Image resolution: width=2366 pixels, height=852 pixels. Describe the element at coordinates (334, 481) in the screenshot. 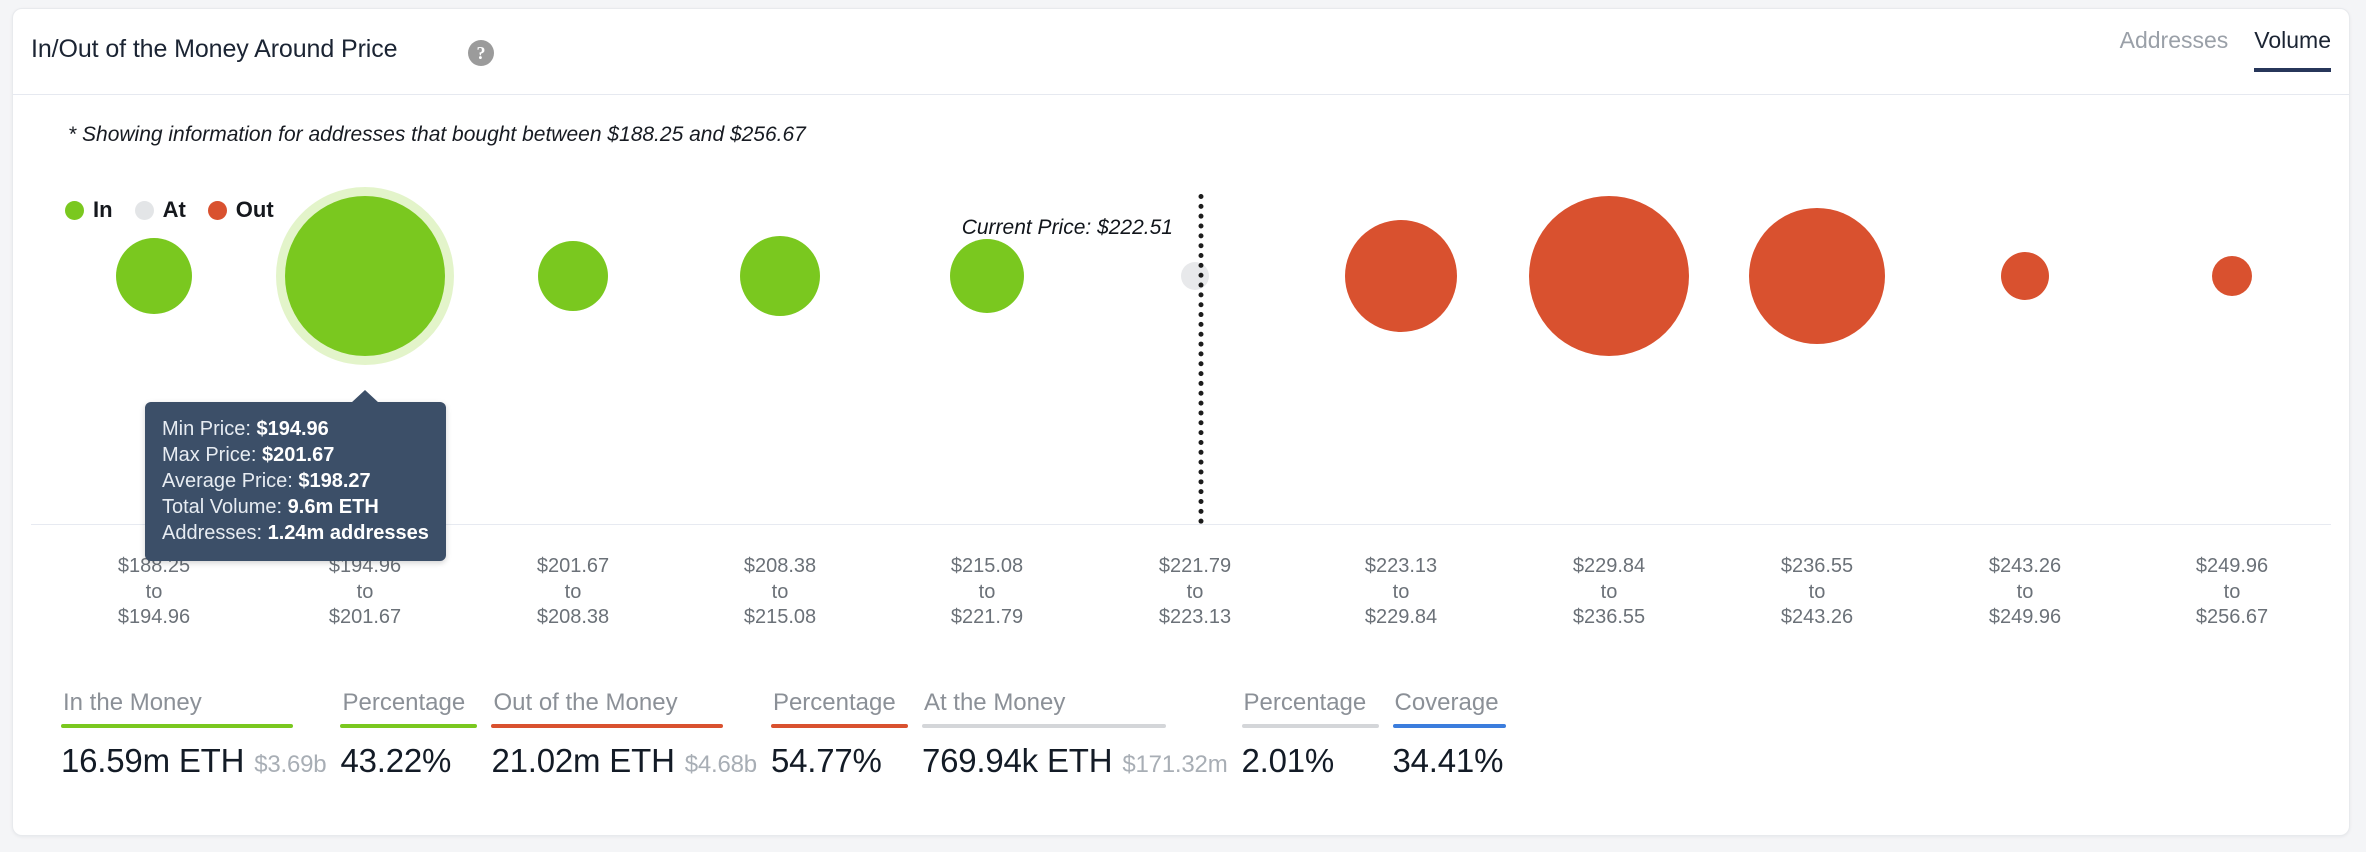

I see `tooltip-value-average-price: $198.27` at that location.